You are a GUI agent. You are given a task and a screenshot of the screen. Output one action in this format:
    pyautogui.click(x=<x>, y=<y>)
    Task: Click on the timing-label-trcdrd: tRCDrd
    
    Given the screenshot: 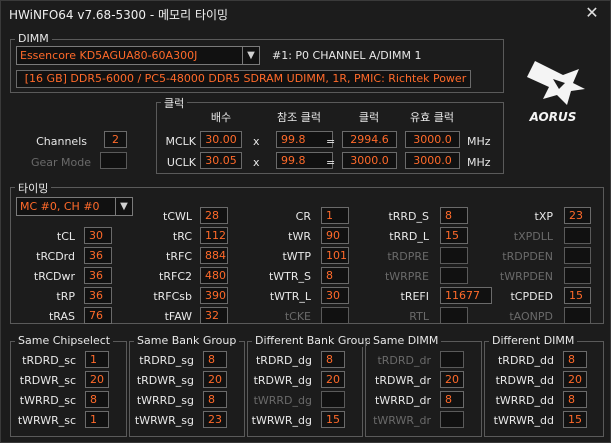 What is the action you would take?
    pyautogui.click(x=55, y=256)
    